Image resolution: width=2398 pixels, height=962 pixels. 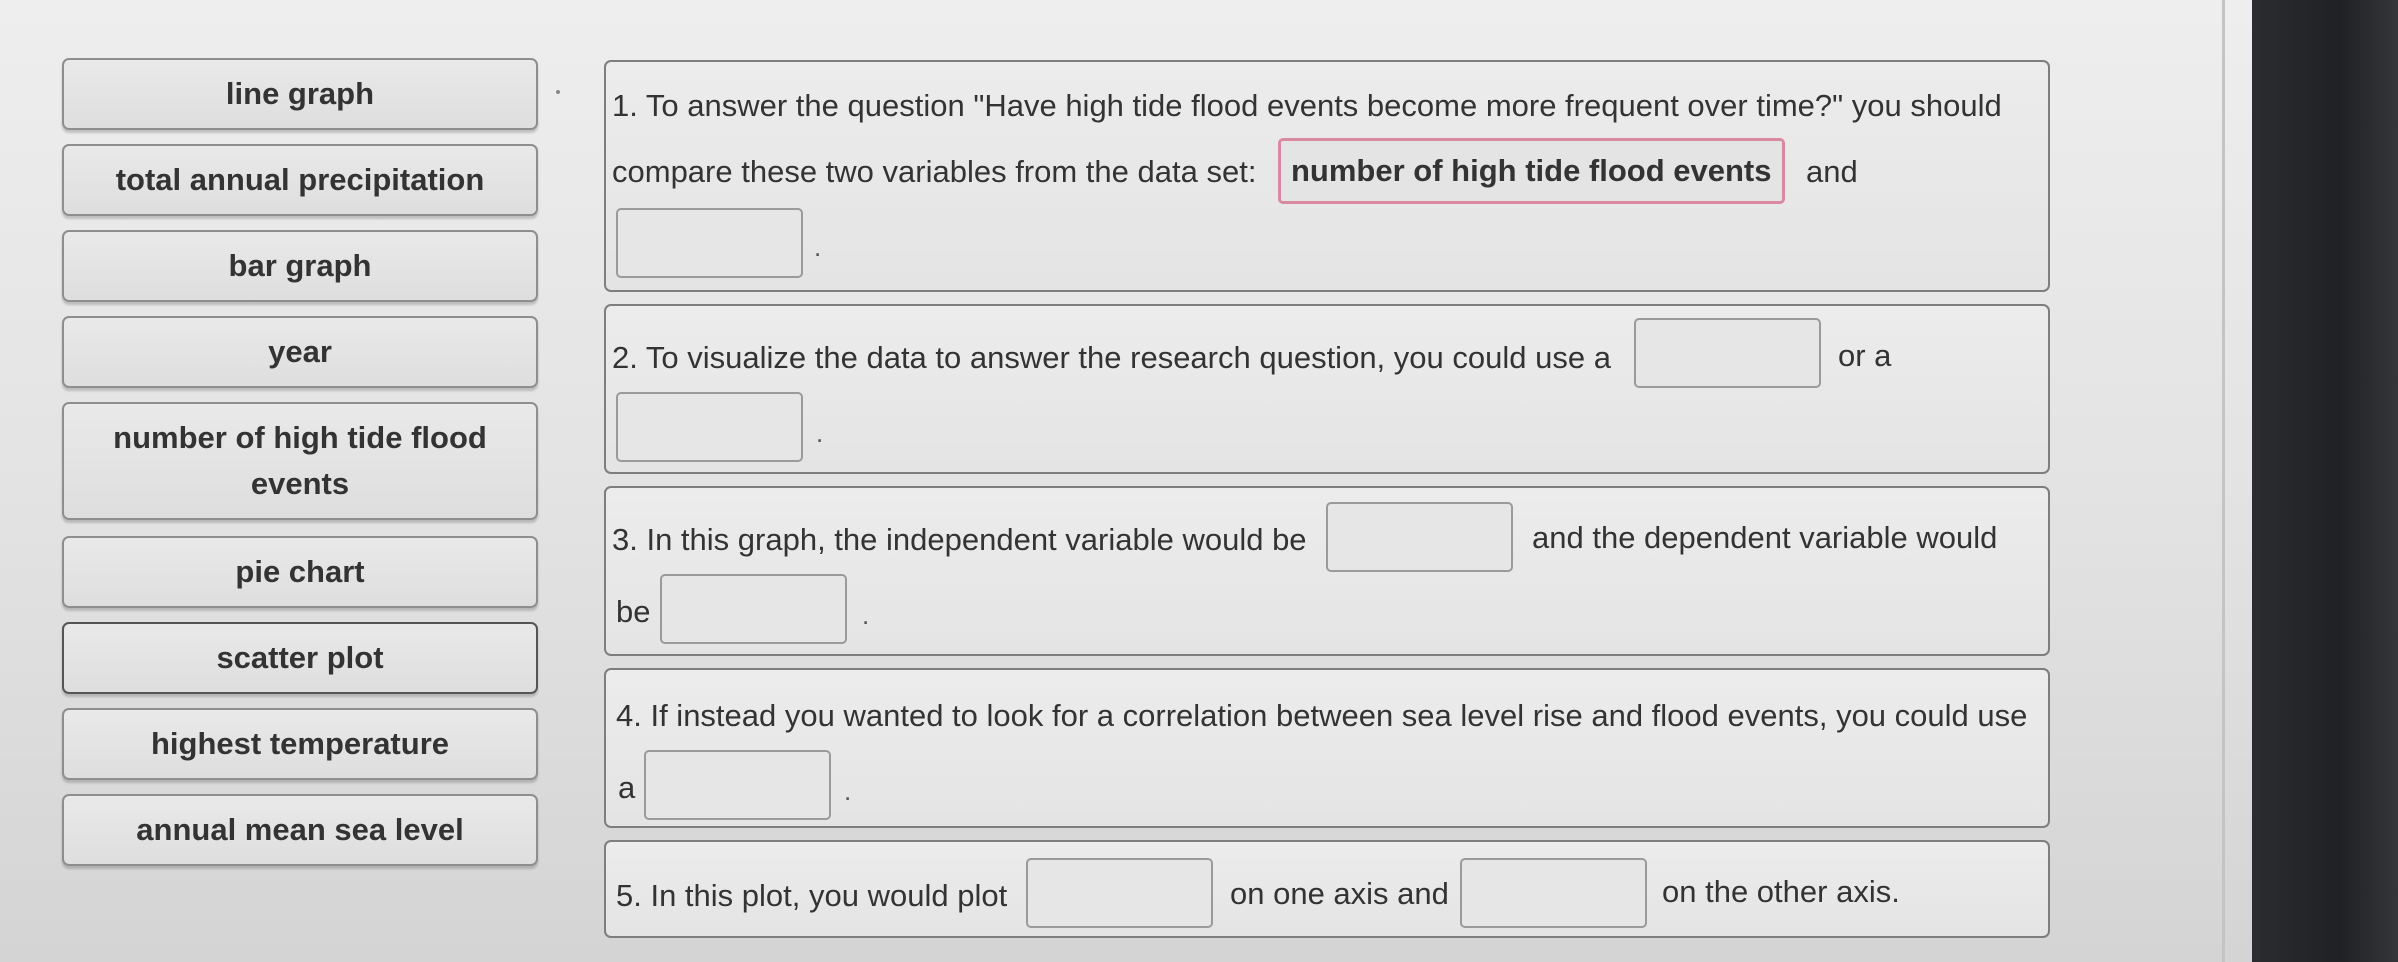 I want to click on option-label: pie chart, so click(x=300, y=571).